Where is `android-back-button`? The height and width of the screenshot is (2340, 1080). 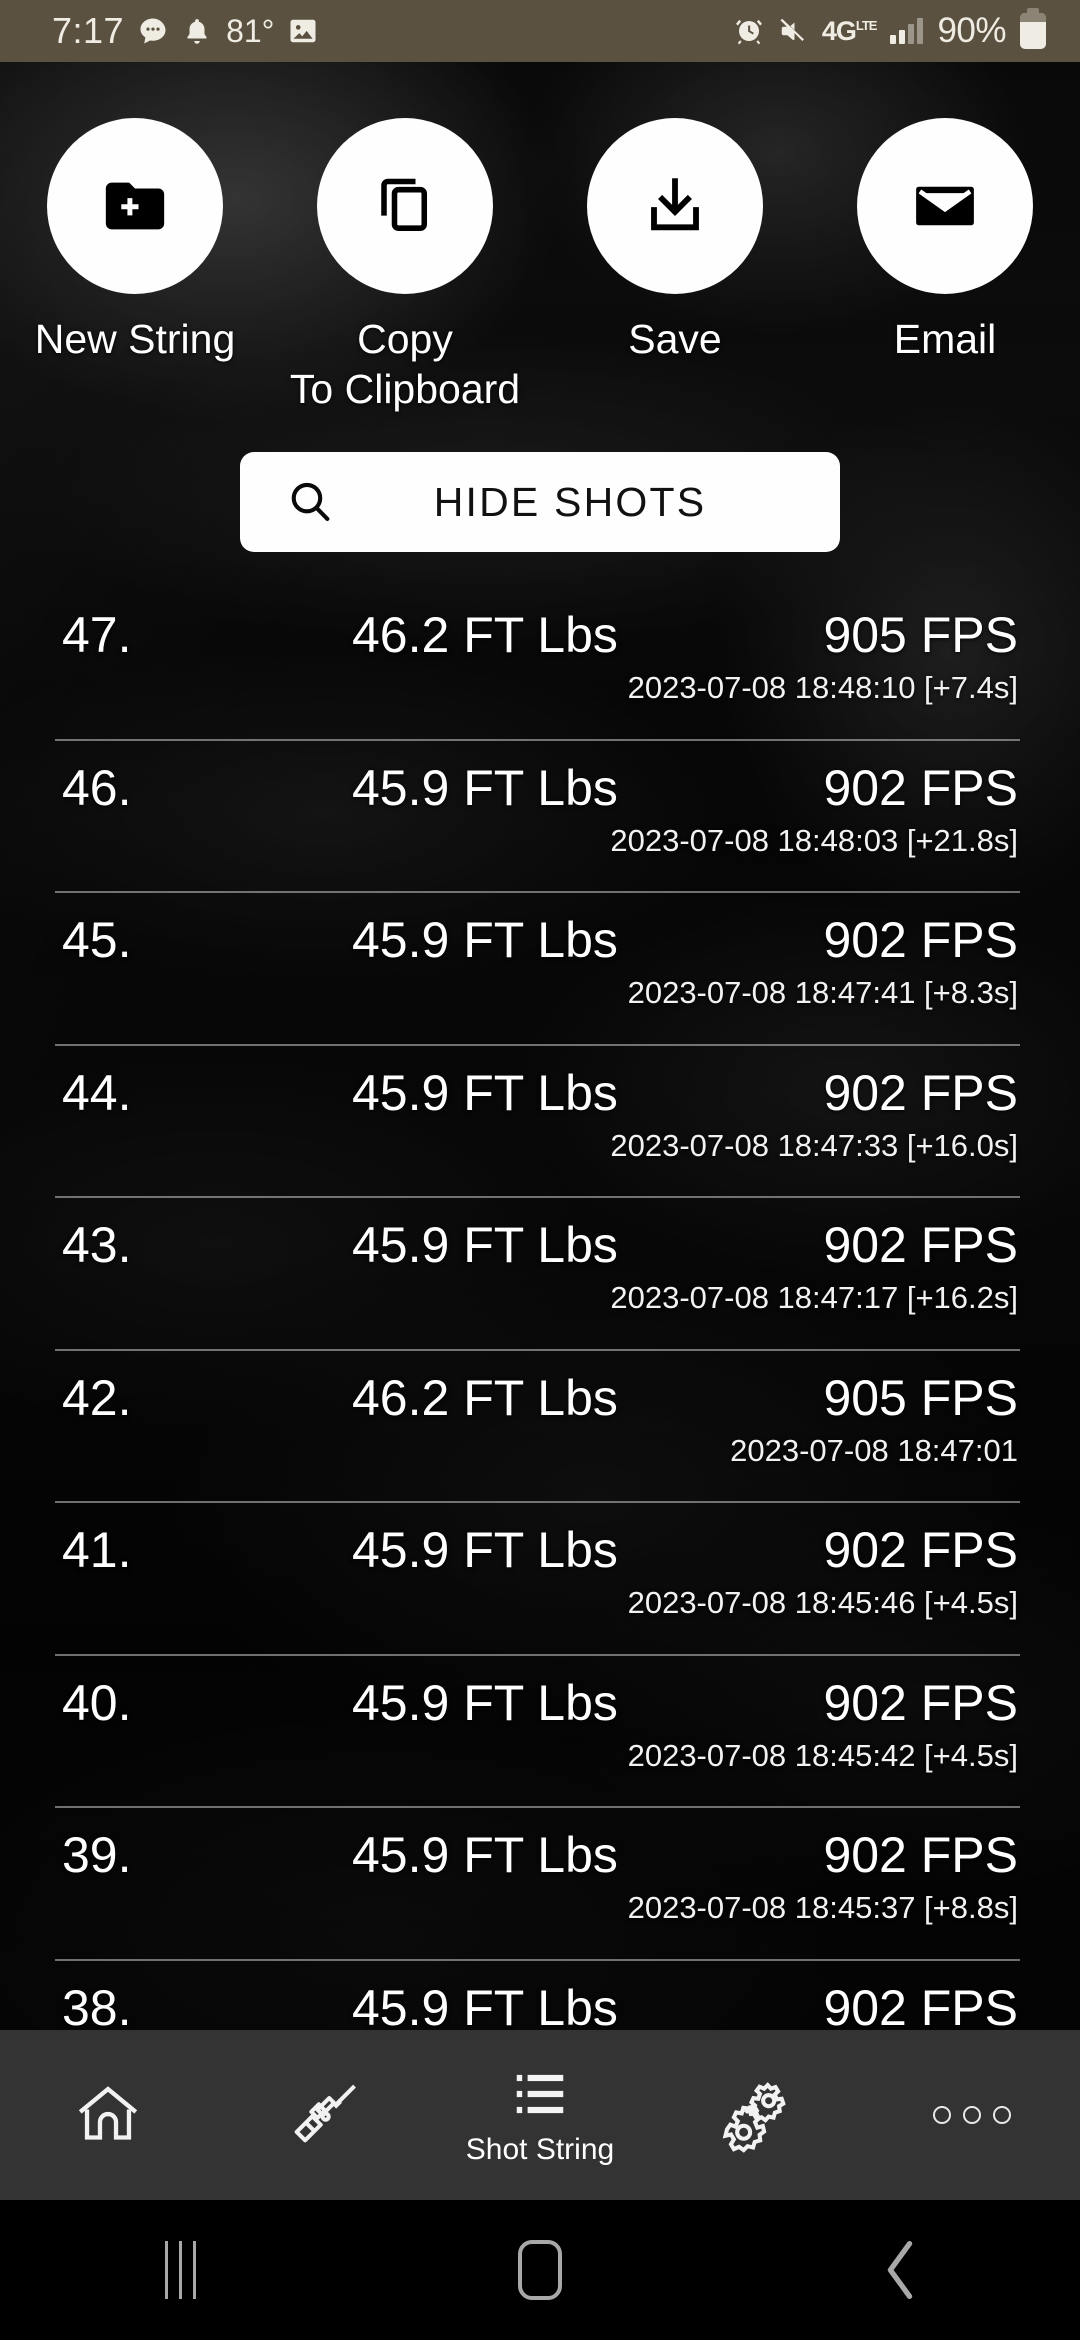
android-back-button is located at coordinates (900, 2270).